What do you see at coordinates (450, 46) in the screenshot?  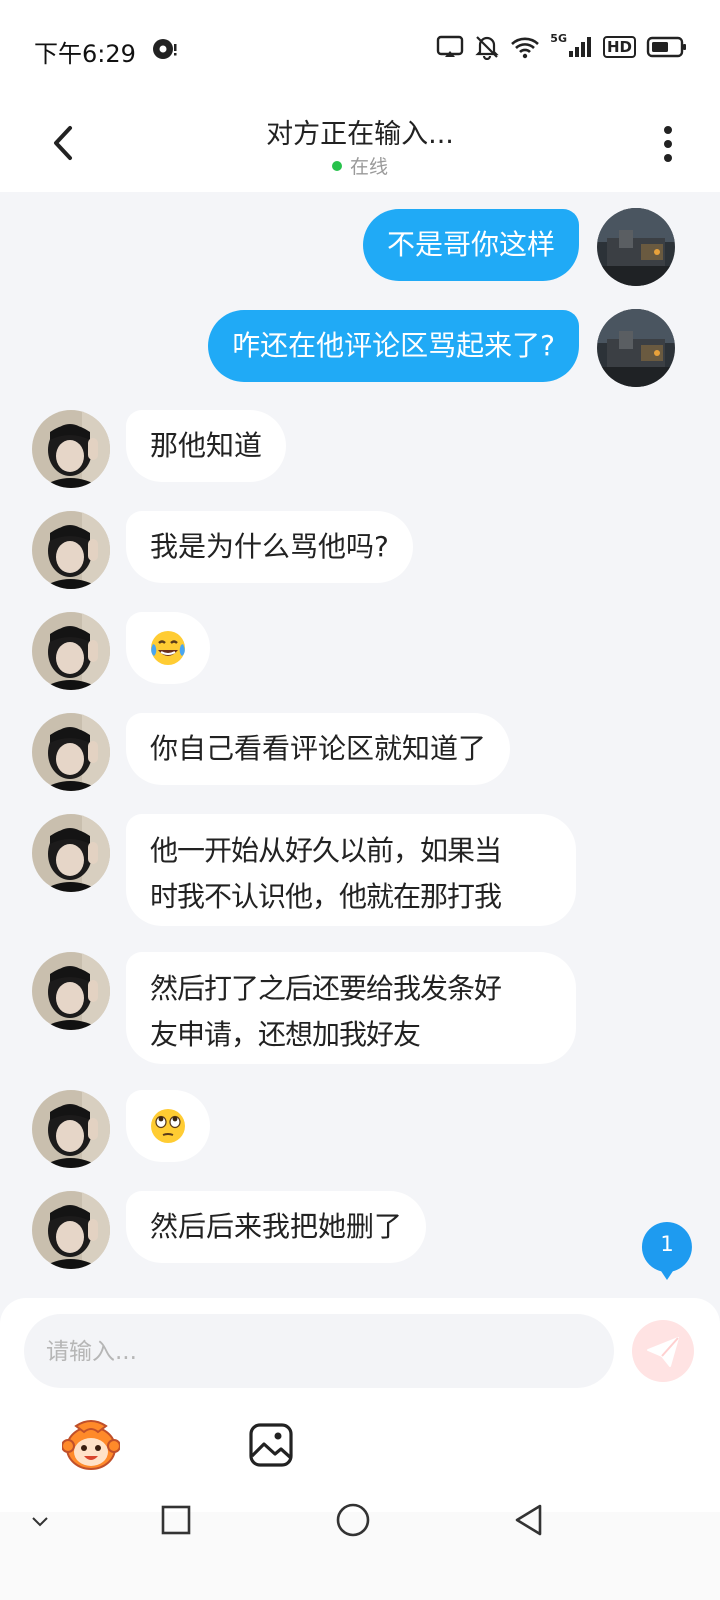 I see `screen-cast-icon` at bounding box center [450, 46].